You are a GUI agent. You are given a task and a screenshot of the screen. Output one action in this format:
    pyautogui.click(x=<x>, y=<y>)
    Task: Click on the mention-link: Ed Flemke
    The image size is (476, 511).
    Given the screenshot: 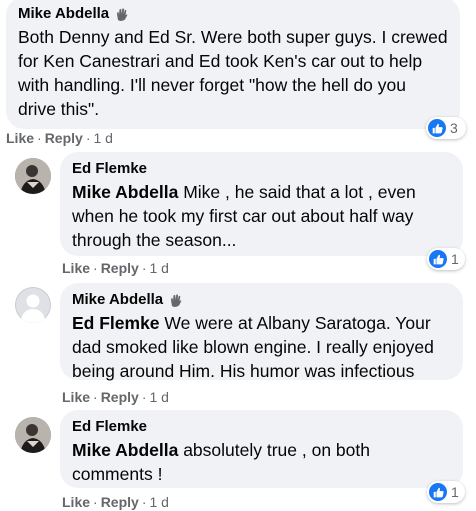 What is the action you would take?
    pyautogui.click(x=116, y=323)
    